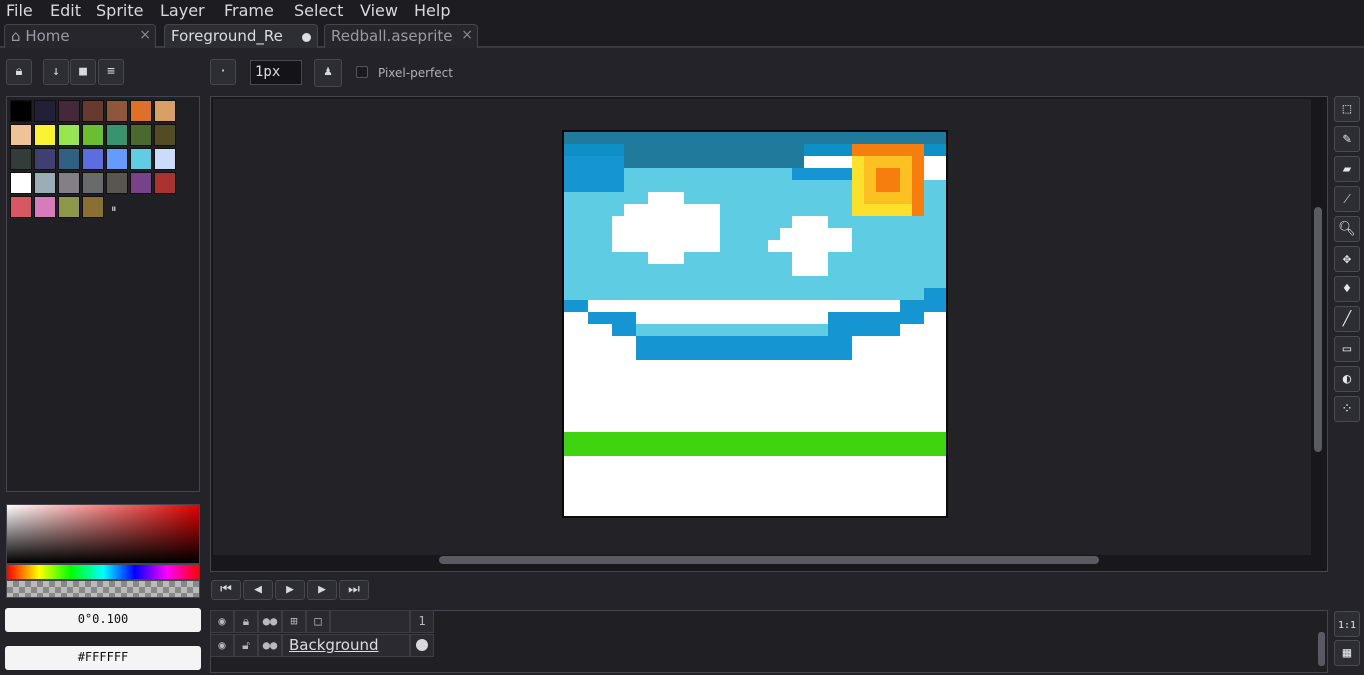  I want to click on spray-tool: ⁘, so click(1347, 409).